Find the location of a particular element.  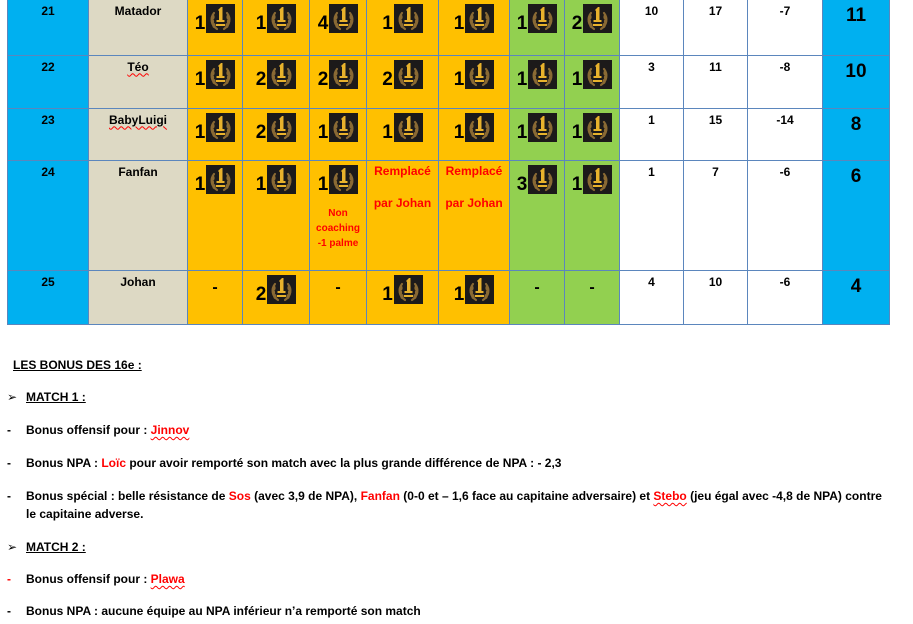

penalty-note-line: coaching is located at coordinates (338, 228).